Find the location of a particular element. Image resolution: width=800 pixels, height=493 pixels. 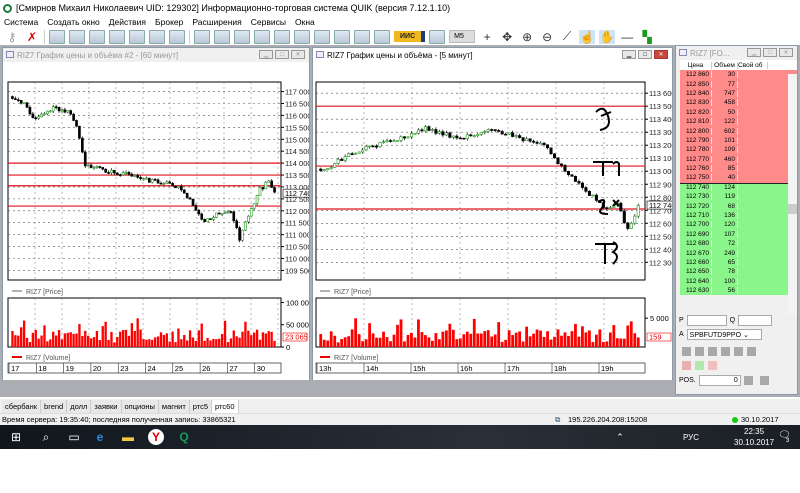

order-book-title-bar: RIZ7 [FO... ▁ □ ✕ is located at coordinates (736, 53).